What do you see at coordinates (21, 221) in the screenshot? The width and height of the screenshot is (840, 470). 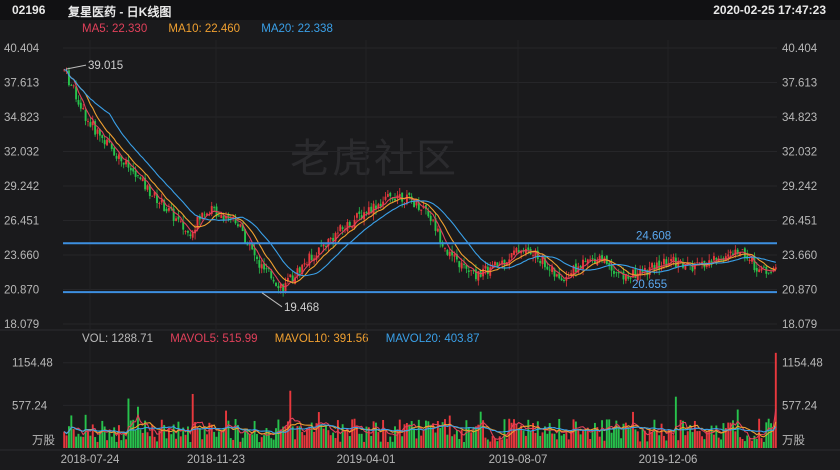 I see `price-tick-left: 26.451` at bounding box center [21, 221].